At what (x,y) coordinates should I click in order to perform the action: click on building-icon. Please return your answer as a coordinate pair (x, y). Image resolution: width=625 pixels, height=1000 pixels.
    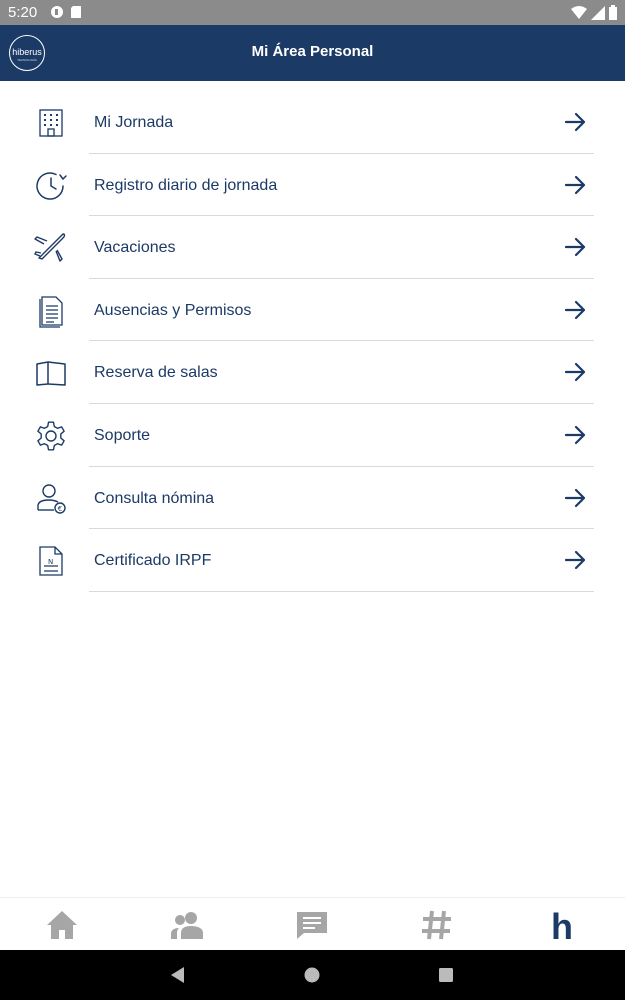
    Looking at the image, I should click on (51, 123).